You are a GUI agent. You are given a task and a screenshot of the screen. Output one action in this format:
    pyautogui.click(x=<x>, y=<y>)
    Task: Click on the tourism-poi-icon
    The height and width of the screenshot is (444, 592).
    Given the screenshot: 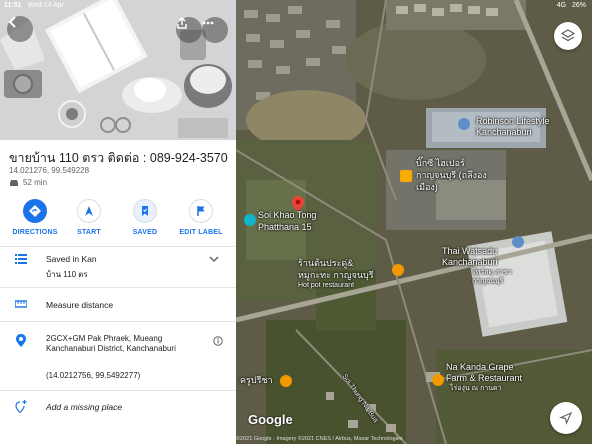 What is the action you would take?
    pyautogui.click(x=250, y=220)
    